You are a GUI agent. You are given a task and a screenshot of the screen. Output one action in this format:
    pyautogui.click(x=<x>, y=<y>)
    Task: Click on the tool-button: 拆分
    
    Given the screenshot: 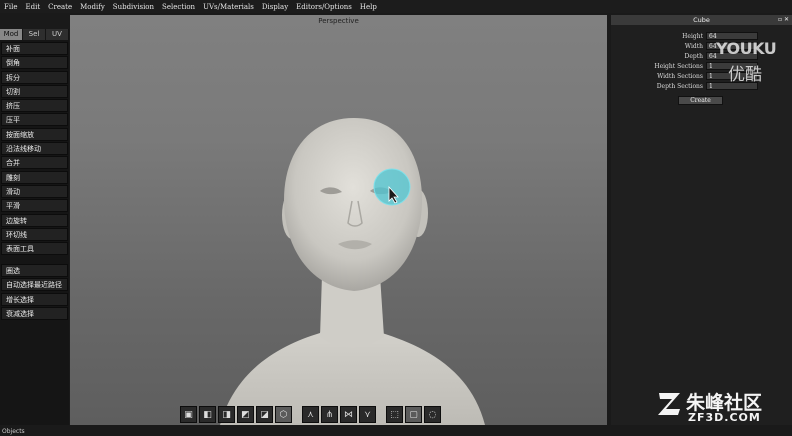 What is the action you would take?
    pyautogui.click(x=34, y=77)
    